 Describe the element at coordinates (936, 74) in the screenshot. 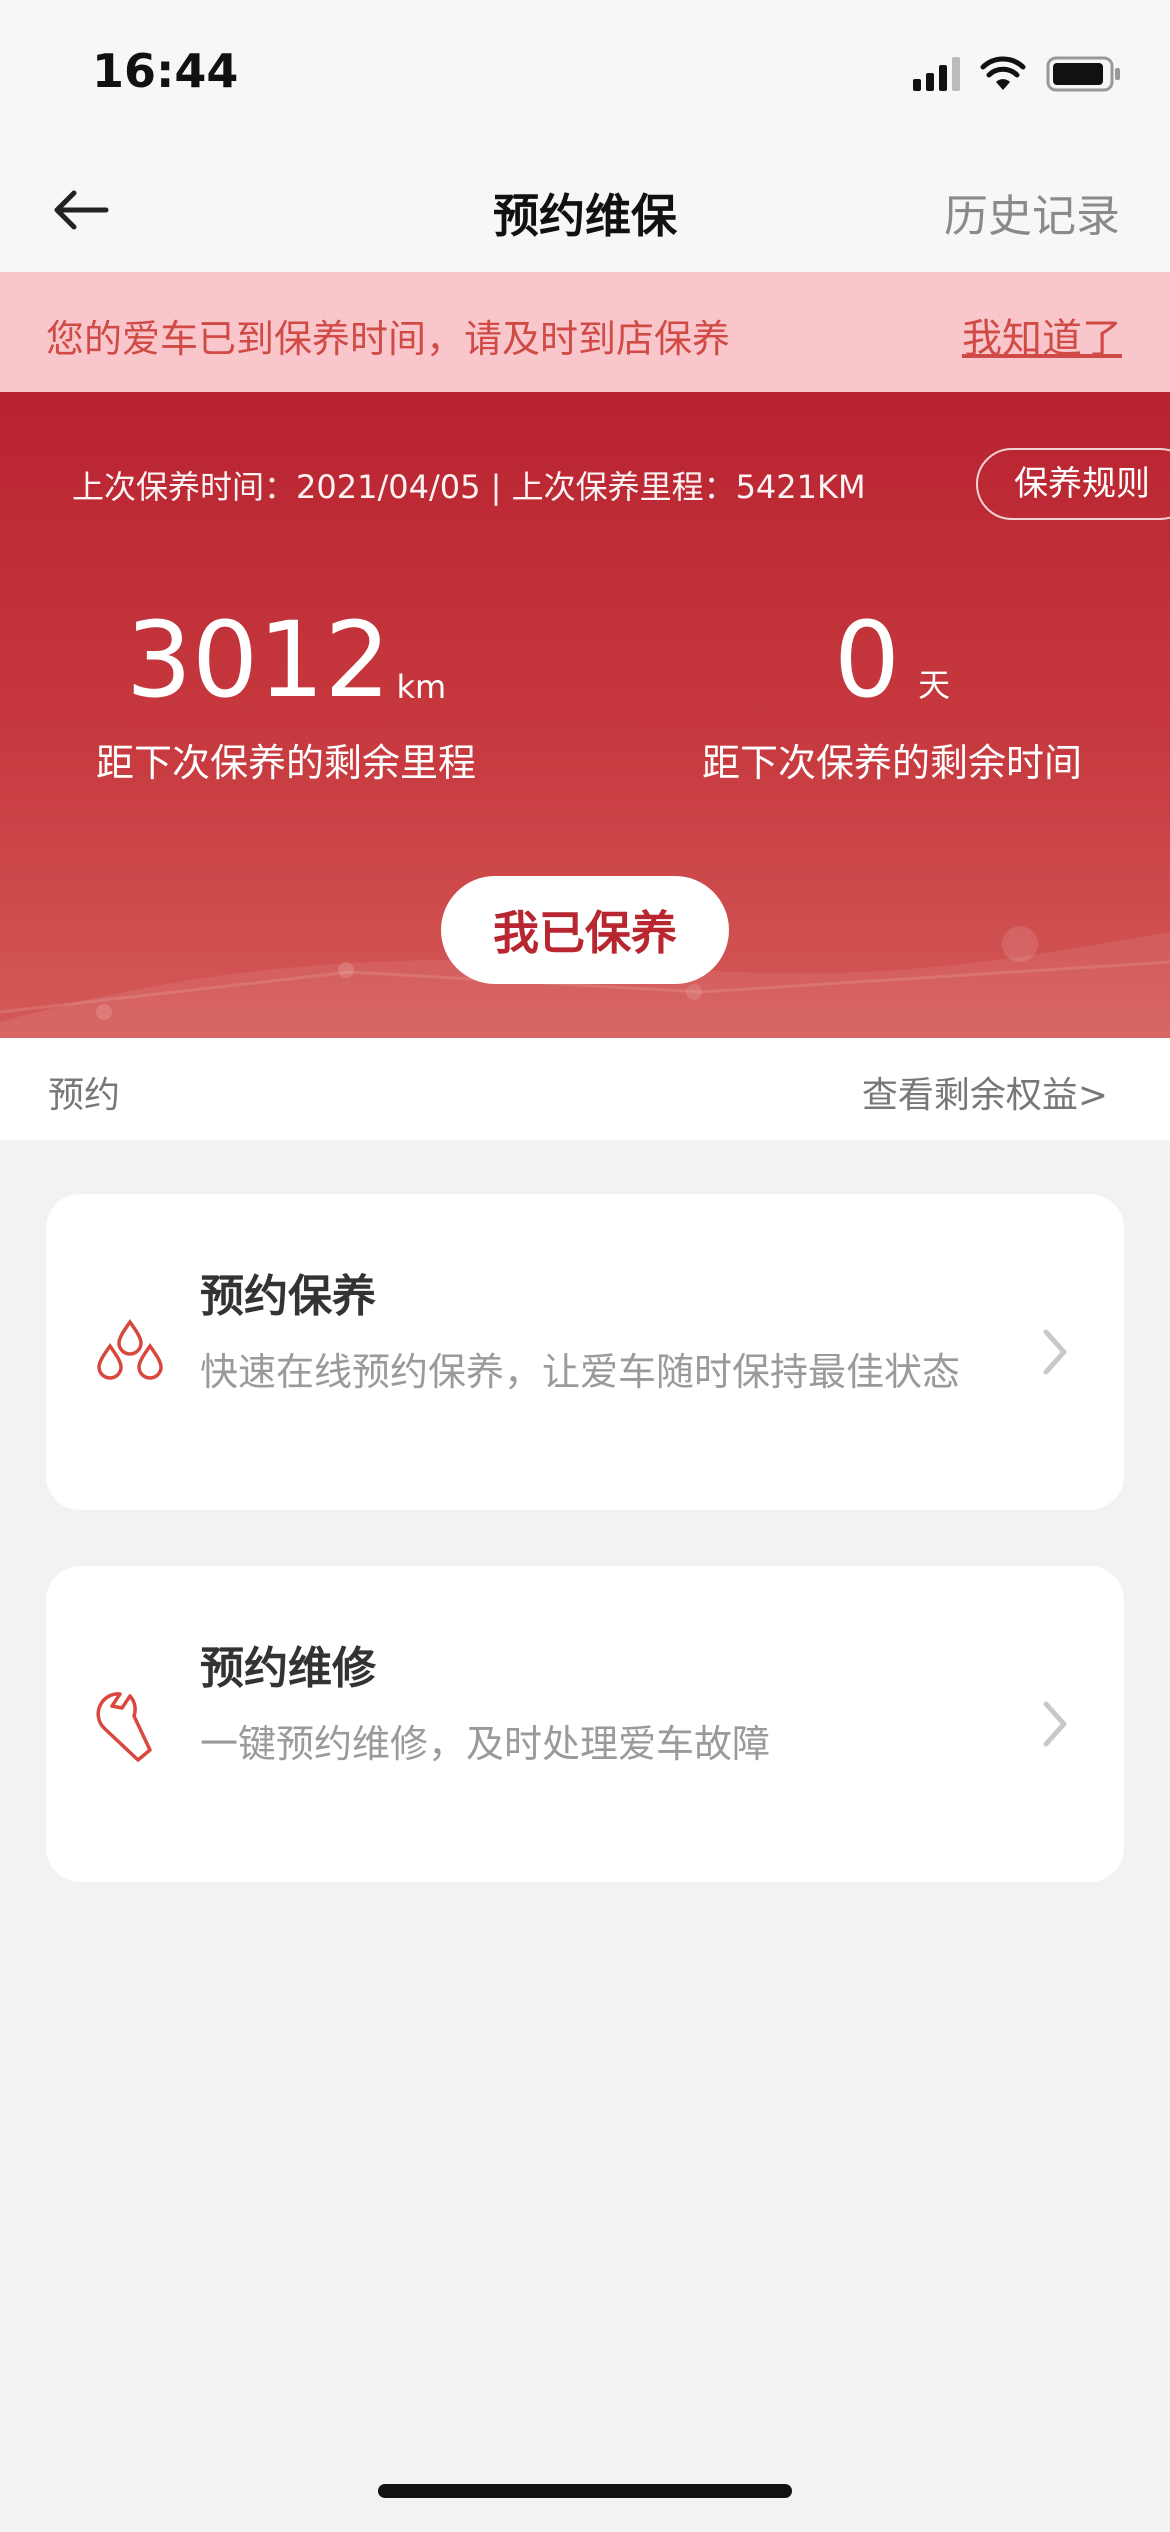

I see `cellular-signal-icon` at that location.